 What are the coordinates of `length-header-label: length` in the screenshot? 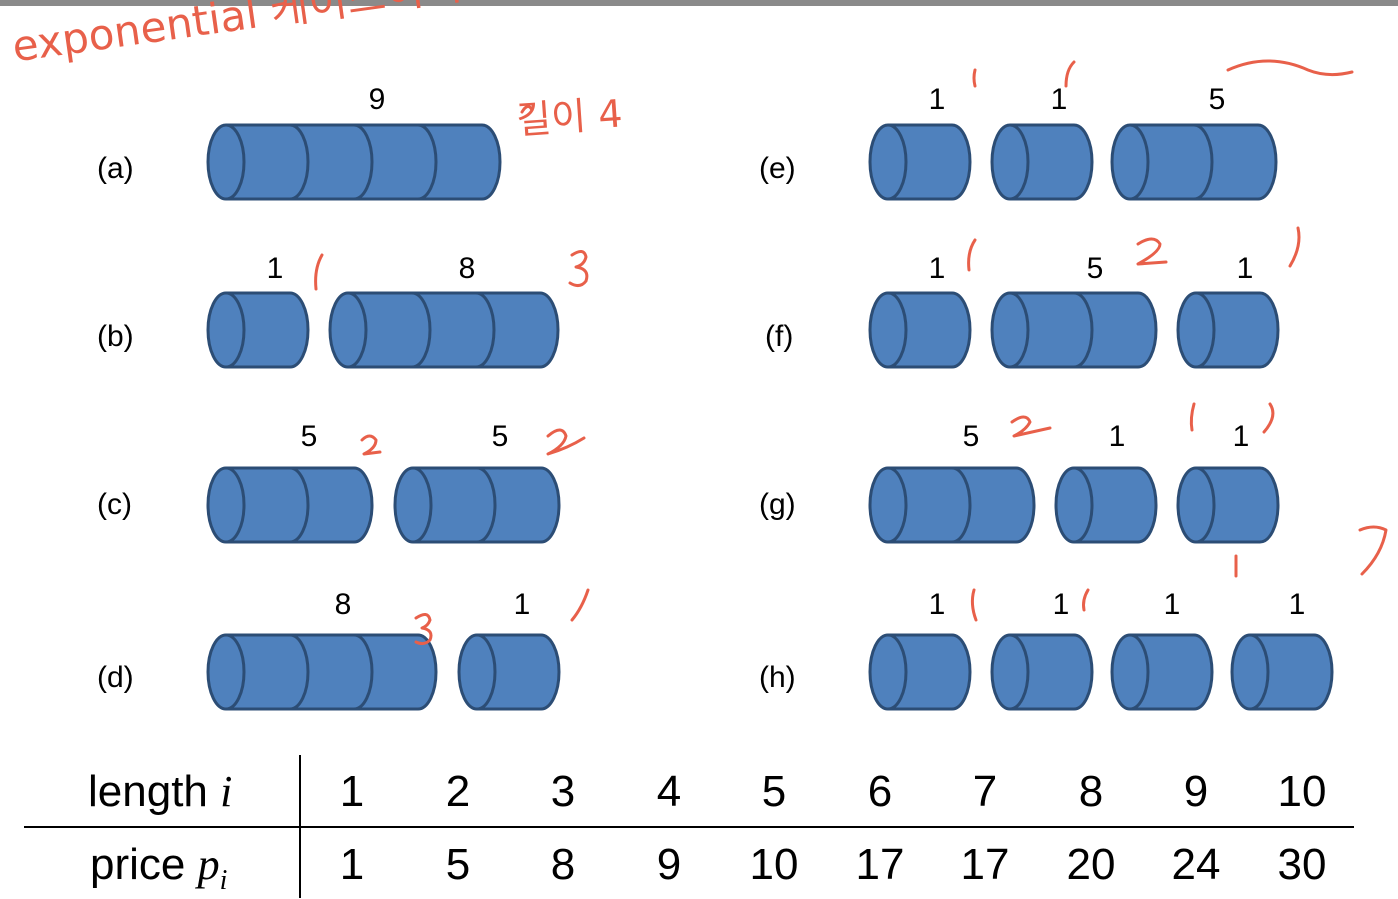 It's located at (148, 791).